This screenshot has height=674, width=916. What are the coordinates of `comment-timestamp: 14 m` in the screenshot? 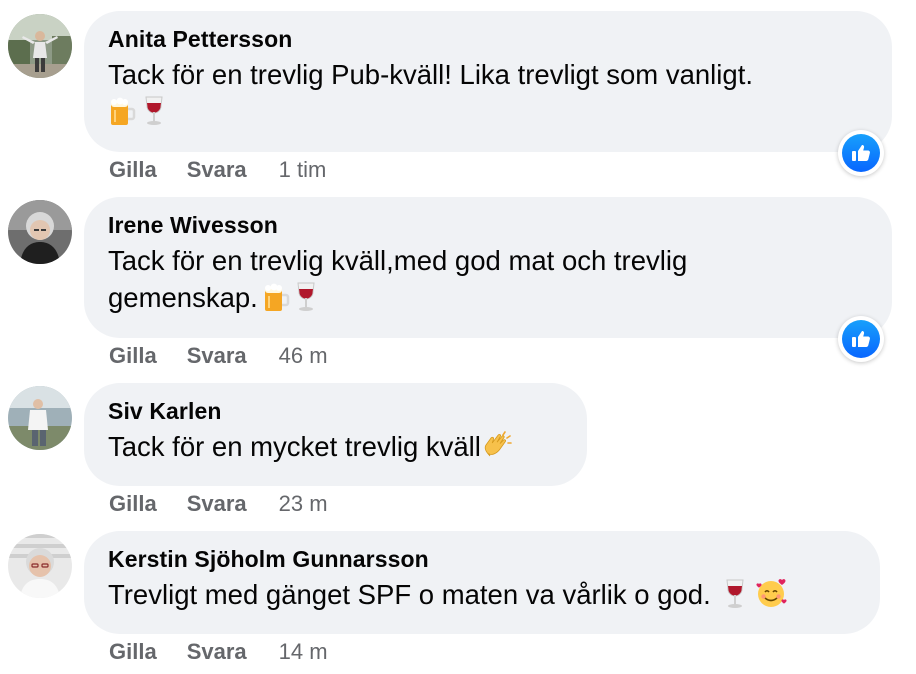 It's located at (303, 652).